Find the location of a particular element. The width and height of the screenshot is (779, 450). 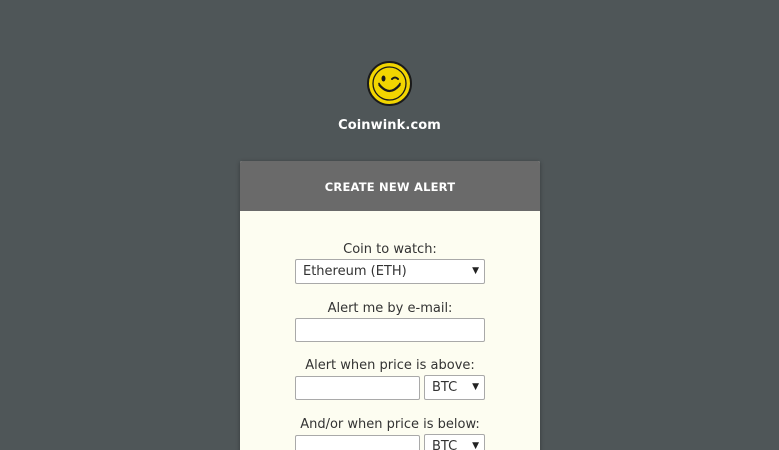

price-above-input is located at coordinates (357, 388).